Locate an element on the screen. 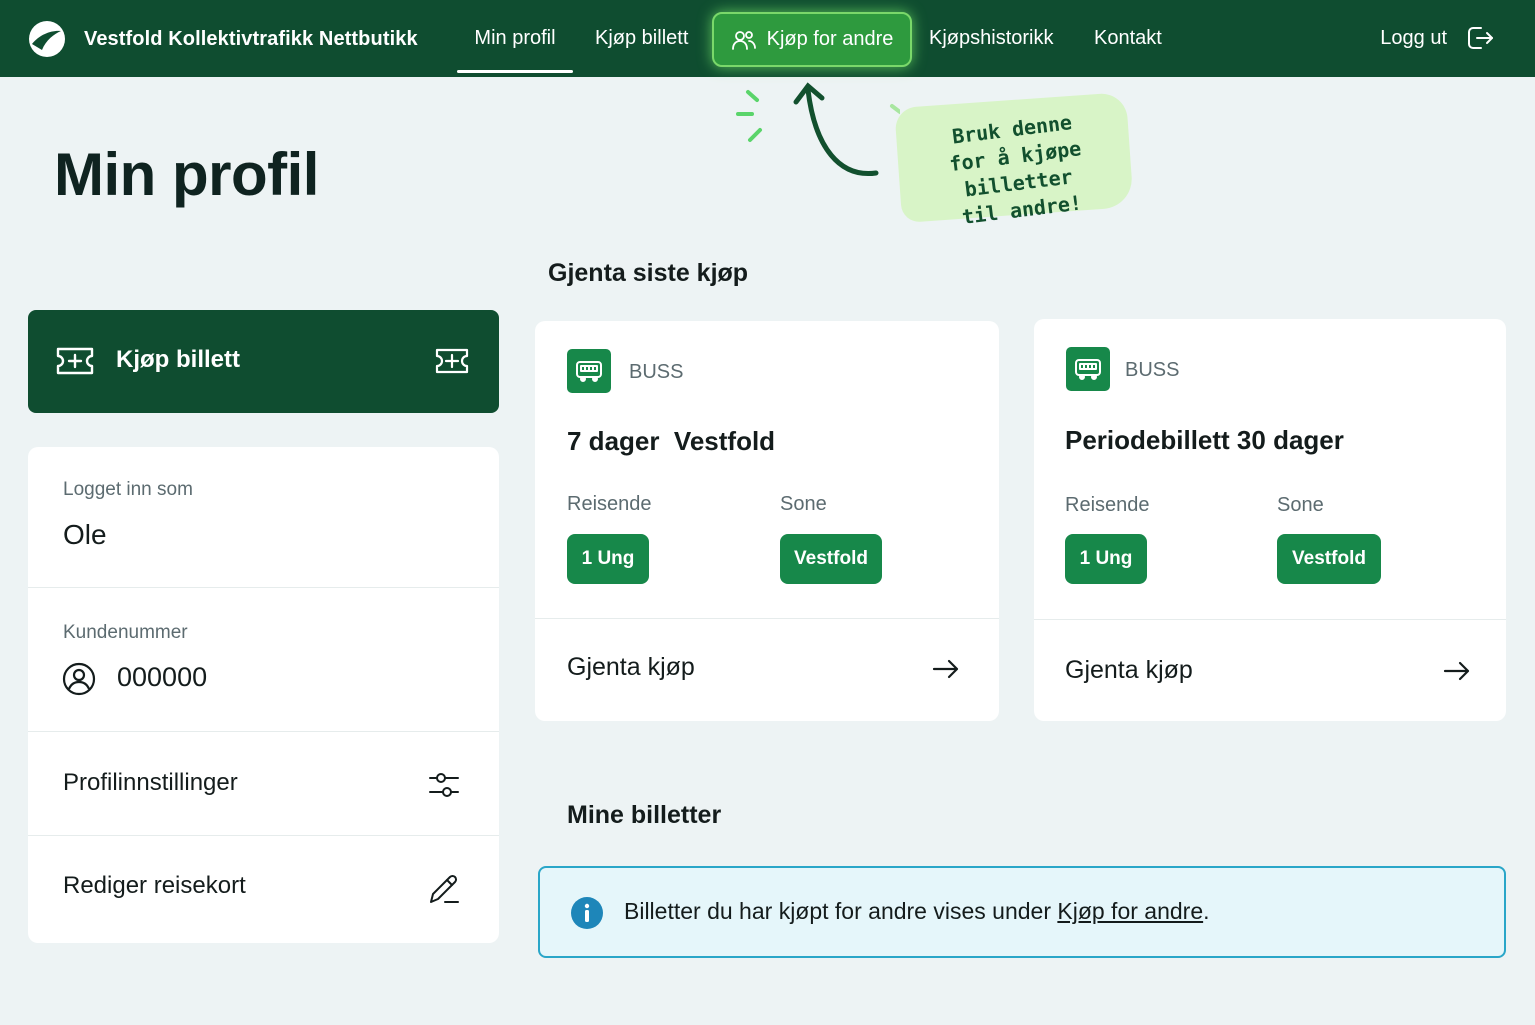 The width and height of the screenshot is (1535, 1025). brand: Vestfold Kollektivtrafikk Nettbutikk is located at coordinates (223, 39).